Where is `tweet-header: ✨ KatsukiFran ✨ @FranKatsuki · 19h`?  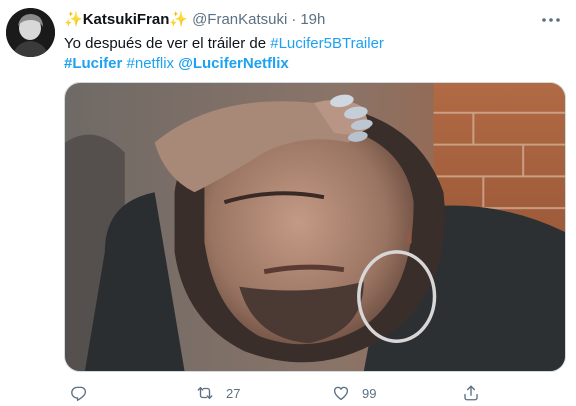
tweet-header: ✨ KatsukiFran ✨ @FranKatsuki · 19h is located at coordinates (194, 20).